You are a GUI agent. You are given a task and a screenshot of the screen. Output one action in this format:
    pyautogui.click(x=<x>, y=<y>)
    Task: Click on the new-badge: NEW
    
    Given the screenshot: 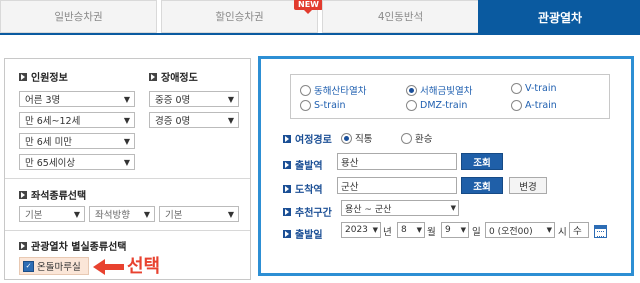 What is the action you would take?
    pyautogui.click(x=308, y=7)
    